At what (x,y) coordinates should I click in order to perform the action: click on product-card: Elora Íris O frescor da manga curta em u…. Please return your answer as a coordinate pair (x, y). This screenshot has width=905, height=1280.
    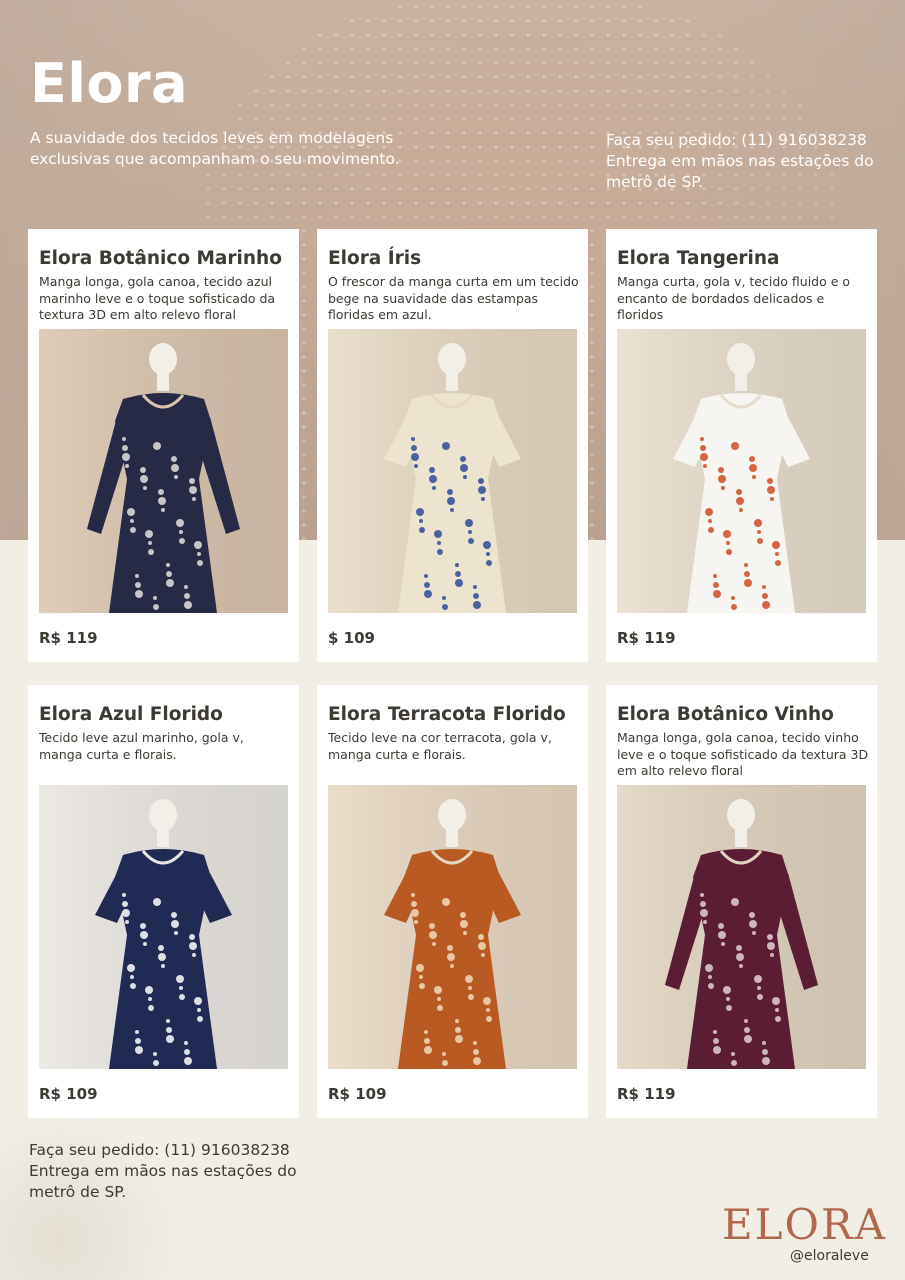
    Looking at the image, I should click on (452, 445).